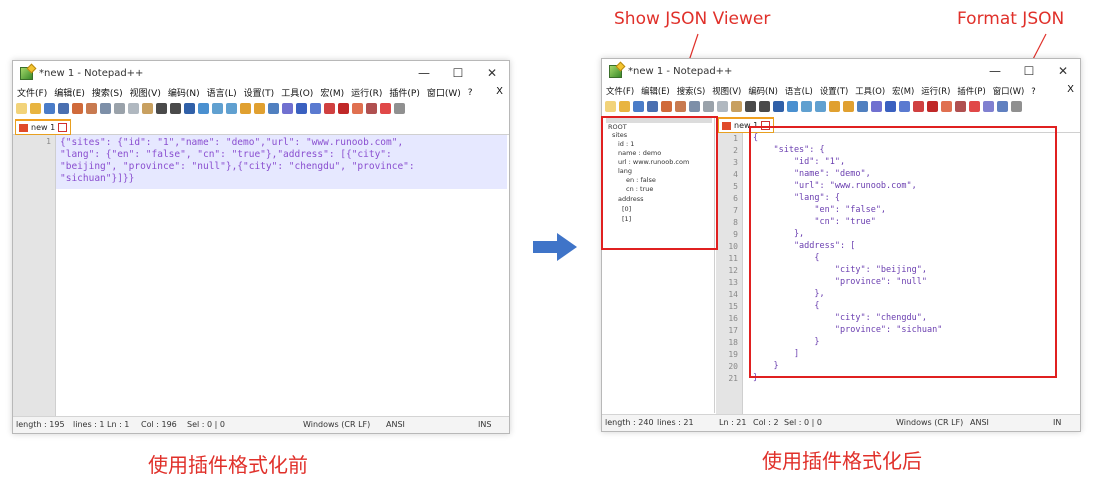  I want to click on json-format-icon, so click(1002, 106).